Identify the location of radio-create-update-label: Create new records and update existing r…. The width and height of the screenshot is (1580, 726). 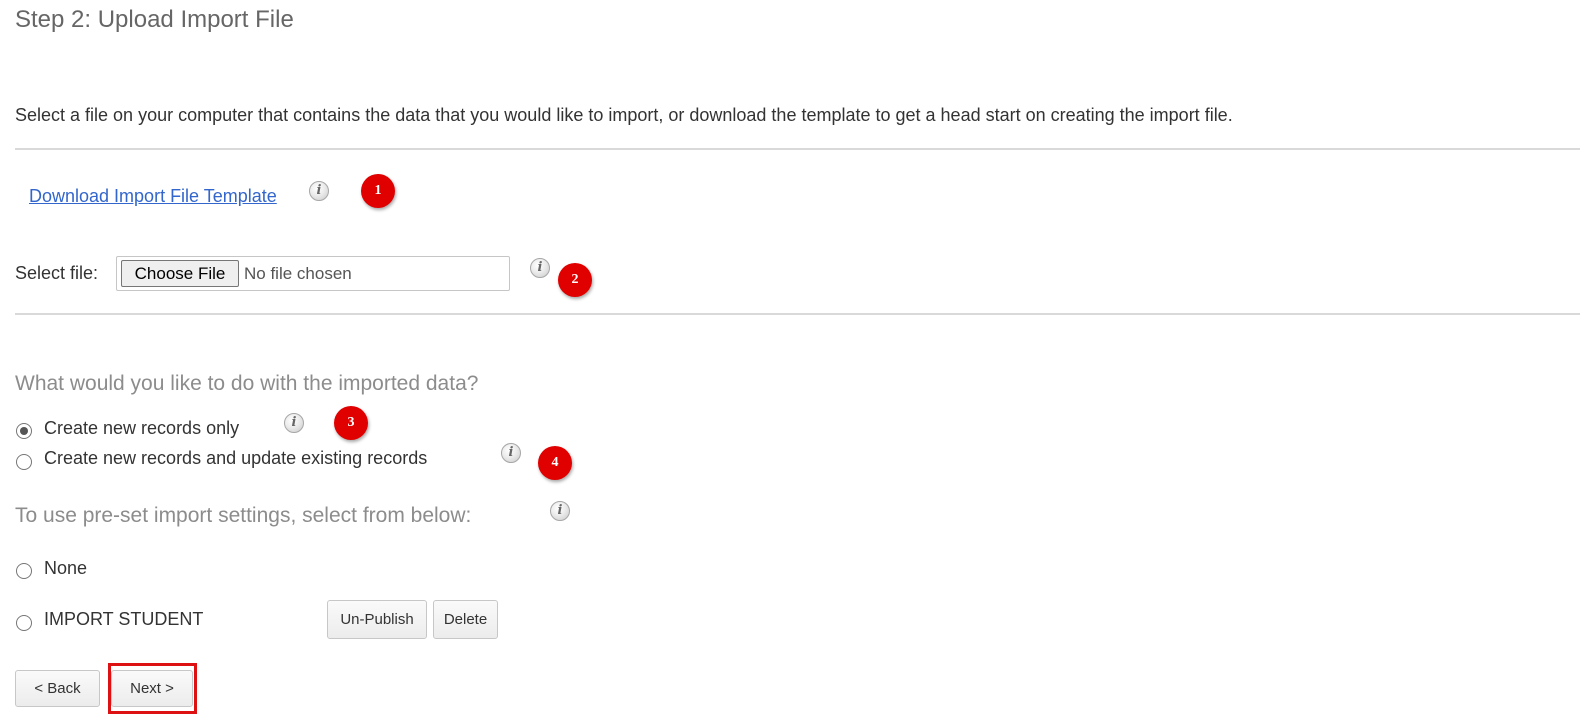
(235, 458).